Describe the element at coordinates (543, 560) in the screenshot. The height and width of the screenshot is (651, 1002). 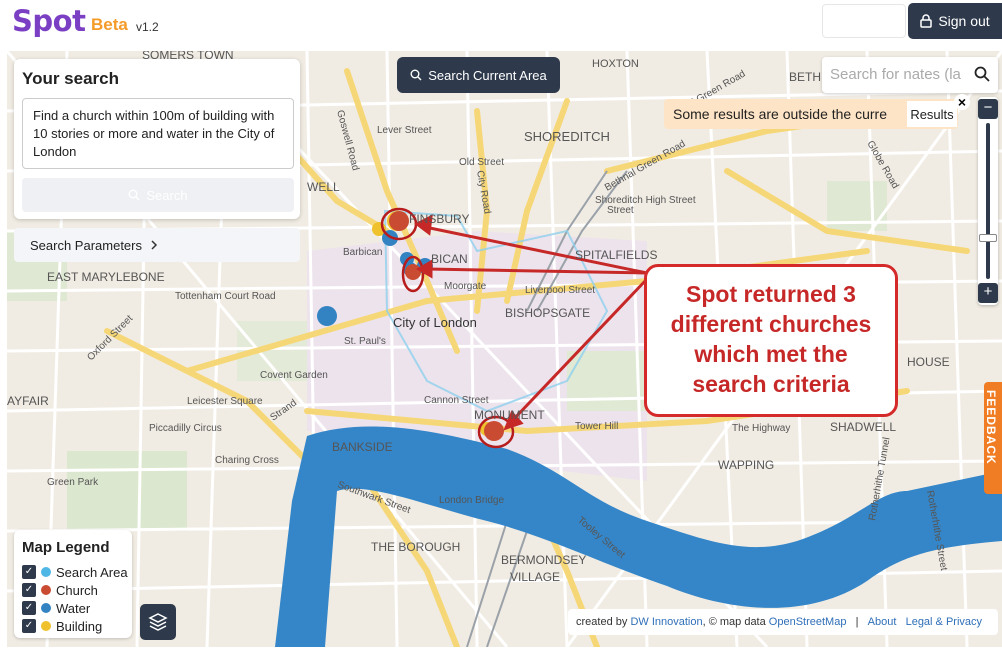
I see `map-label: BERMONDSEY` at that location.